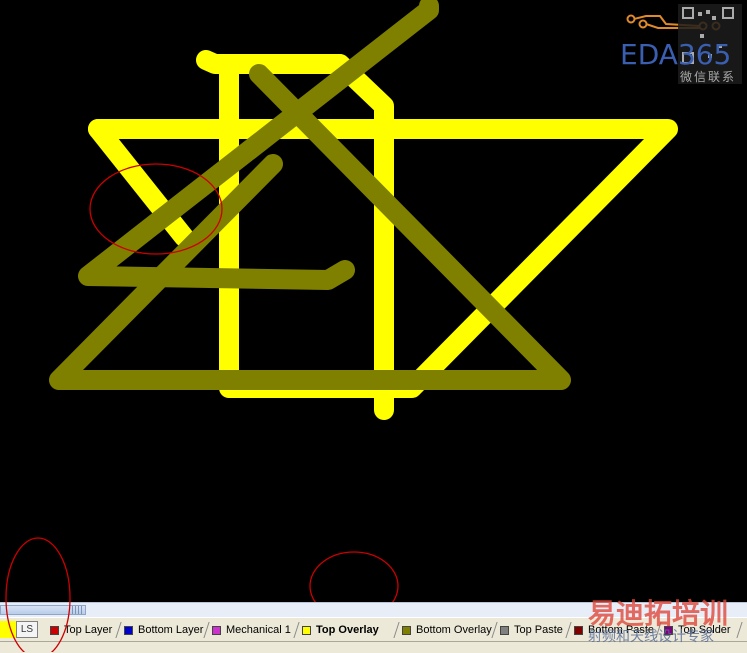 This screenshot has width=747, height=653. I want to click on annotation-overlay, so click(38, 594).